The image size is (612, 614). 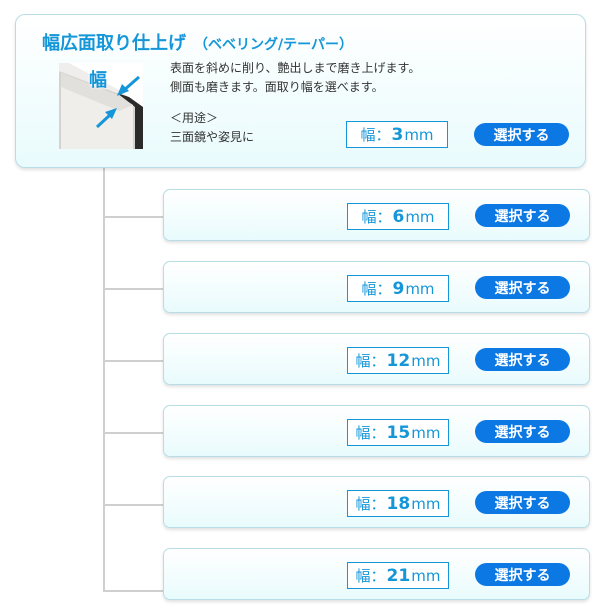 I want to click on width-number: 12, so click(x=398, y=360).